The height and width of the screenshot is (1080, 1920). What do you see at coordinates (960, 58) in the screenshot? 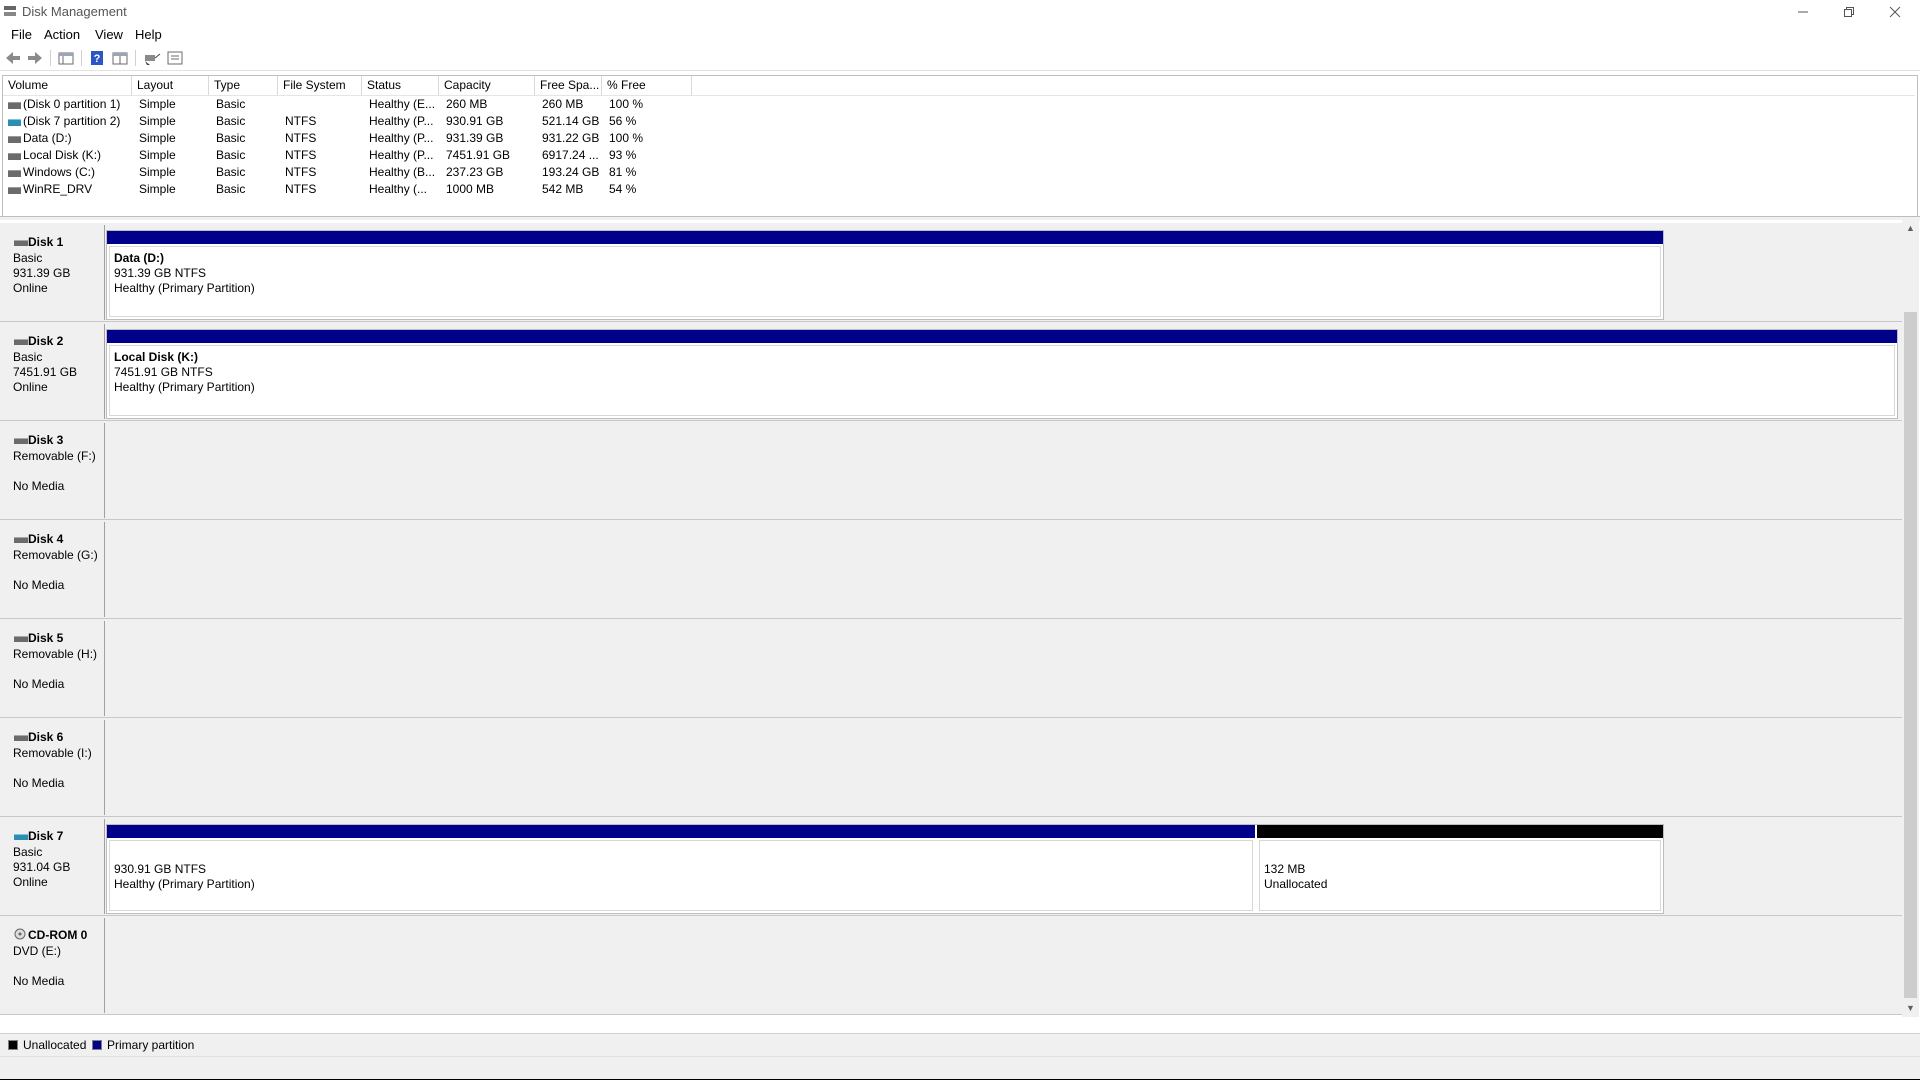
I see `toolbar: ?` at bounding box center [960, 58].